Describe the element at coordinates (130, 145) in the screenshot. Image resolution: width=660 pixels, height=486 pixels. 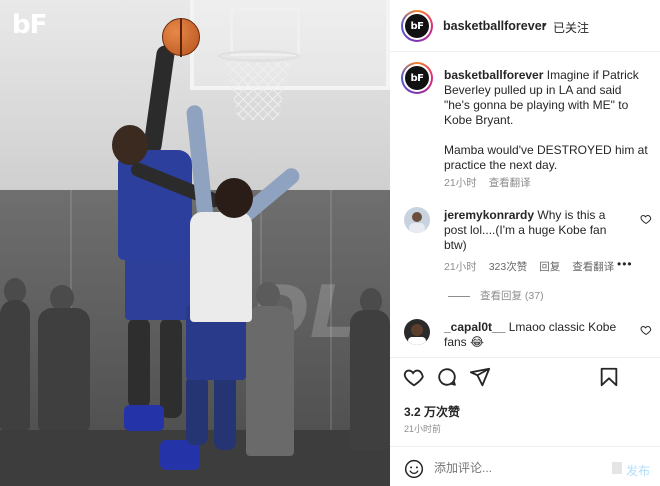
I see `player-head` at that location.